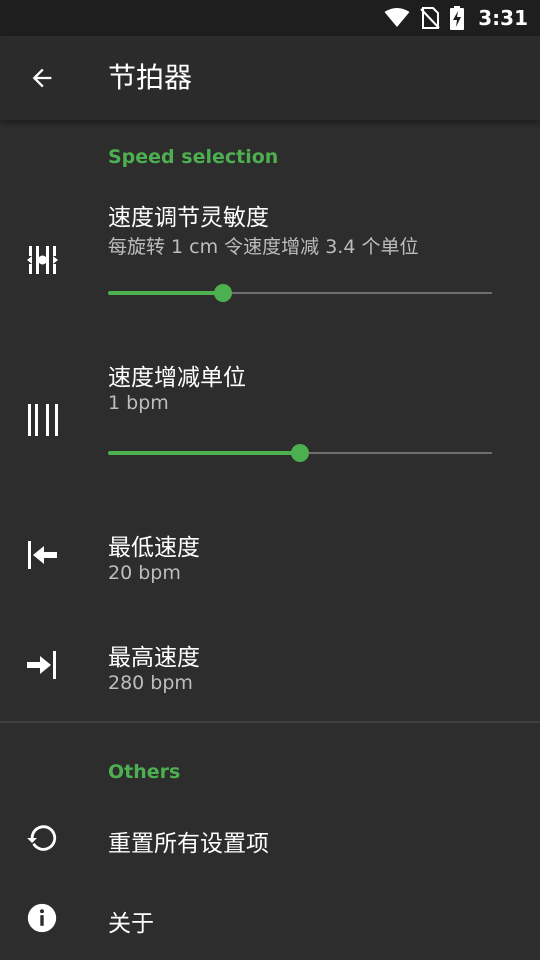 The width and height of the screenshot is (540, 960). Describe the element at coordinates (430, 18) in the screenshot. I see `no-sim-icon` at that location.